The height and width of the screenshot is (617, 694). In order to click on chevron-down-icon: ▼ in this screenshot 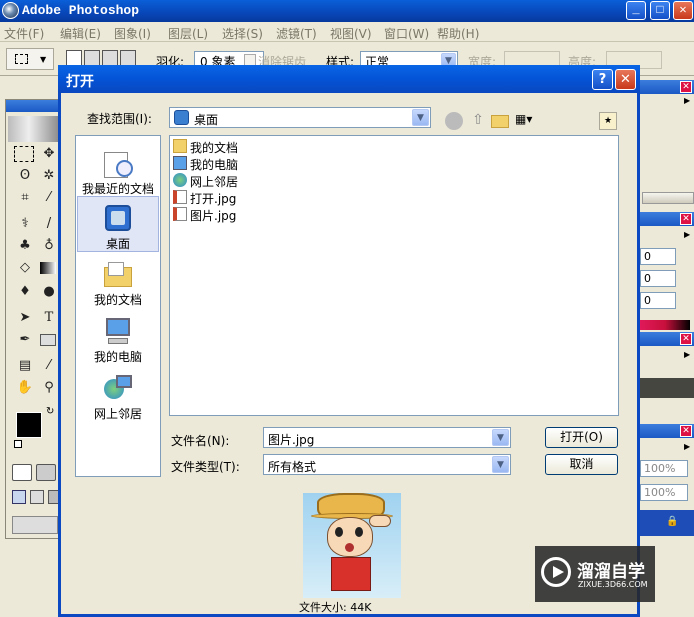, I will do `click(500, 464)`.